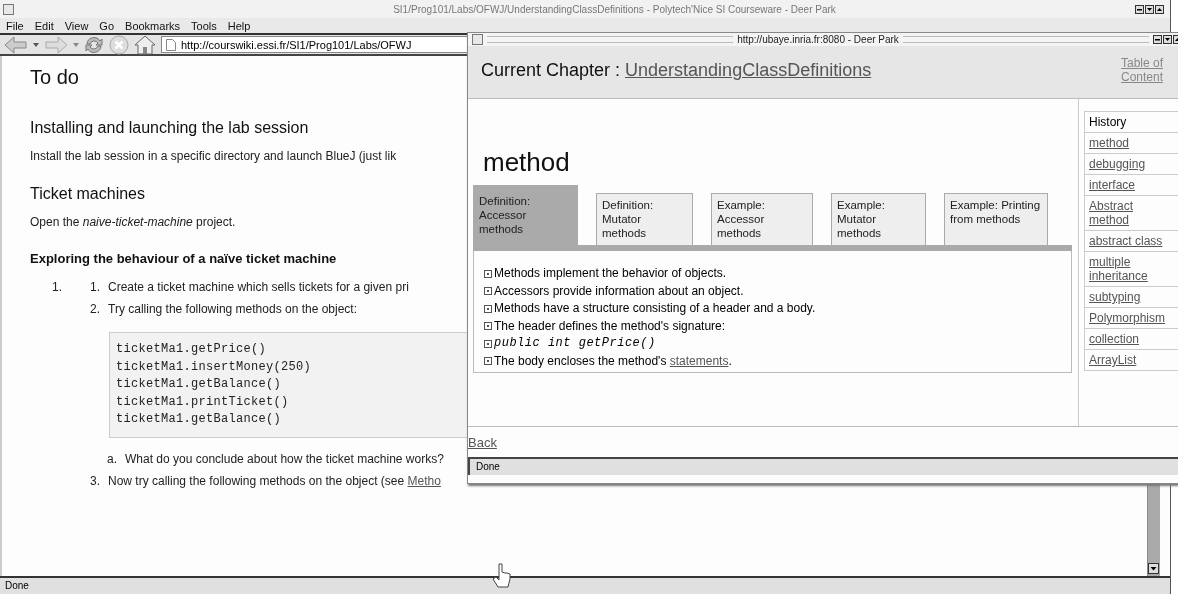  Describe the element at coordinates (610, 273) in the screenshot. I see `bullet-text: Methods implement the behavior of objects.` at that location.